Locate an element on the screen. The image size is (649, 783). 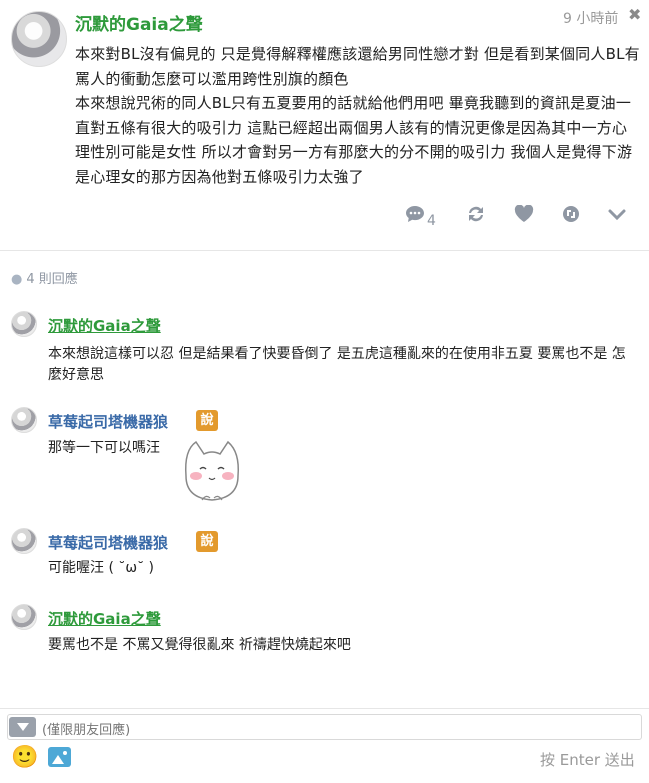
comment-text: 要罵也不是 不罵又覺得很亂來 祈禱趕快燒起來吧 is located at coordinates (199, 645).